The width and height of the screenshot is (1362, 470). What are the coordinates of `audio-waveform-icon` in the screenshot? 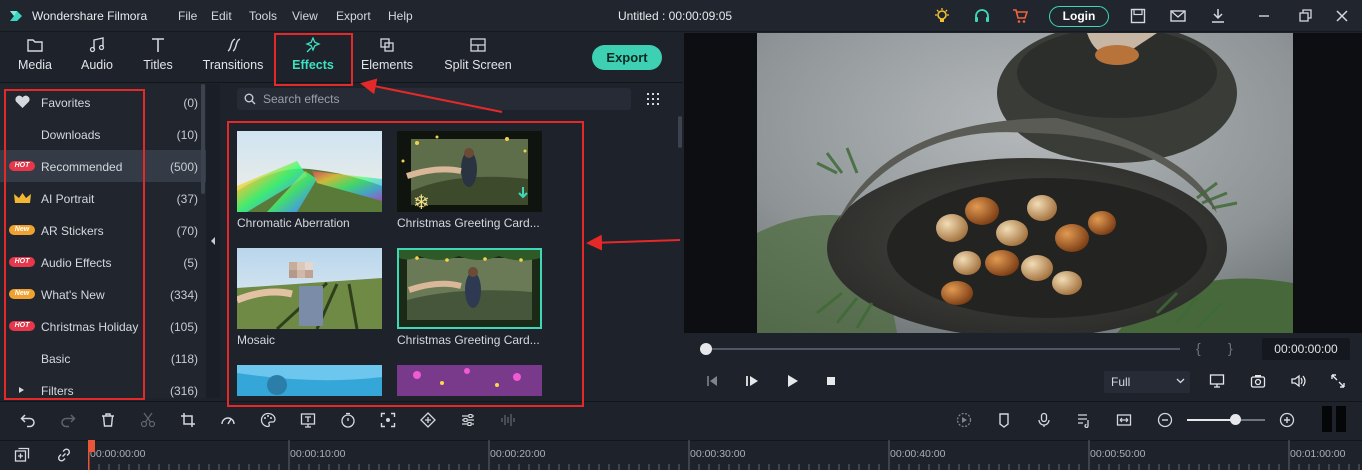 It's located at (508, 420).